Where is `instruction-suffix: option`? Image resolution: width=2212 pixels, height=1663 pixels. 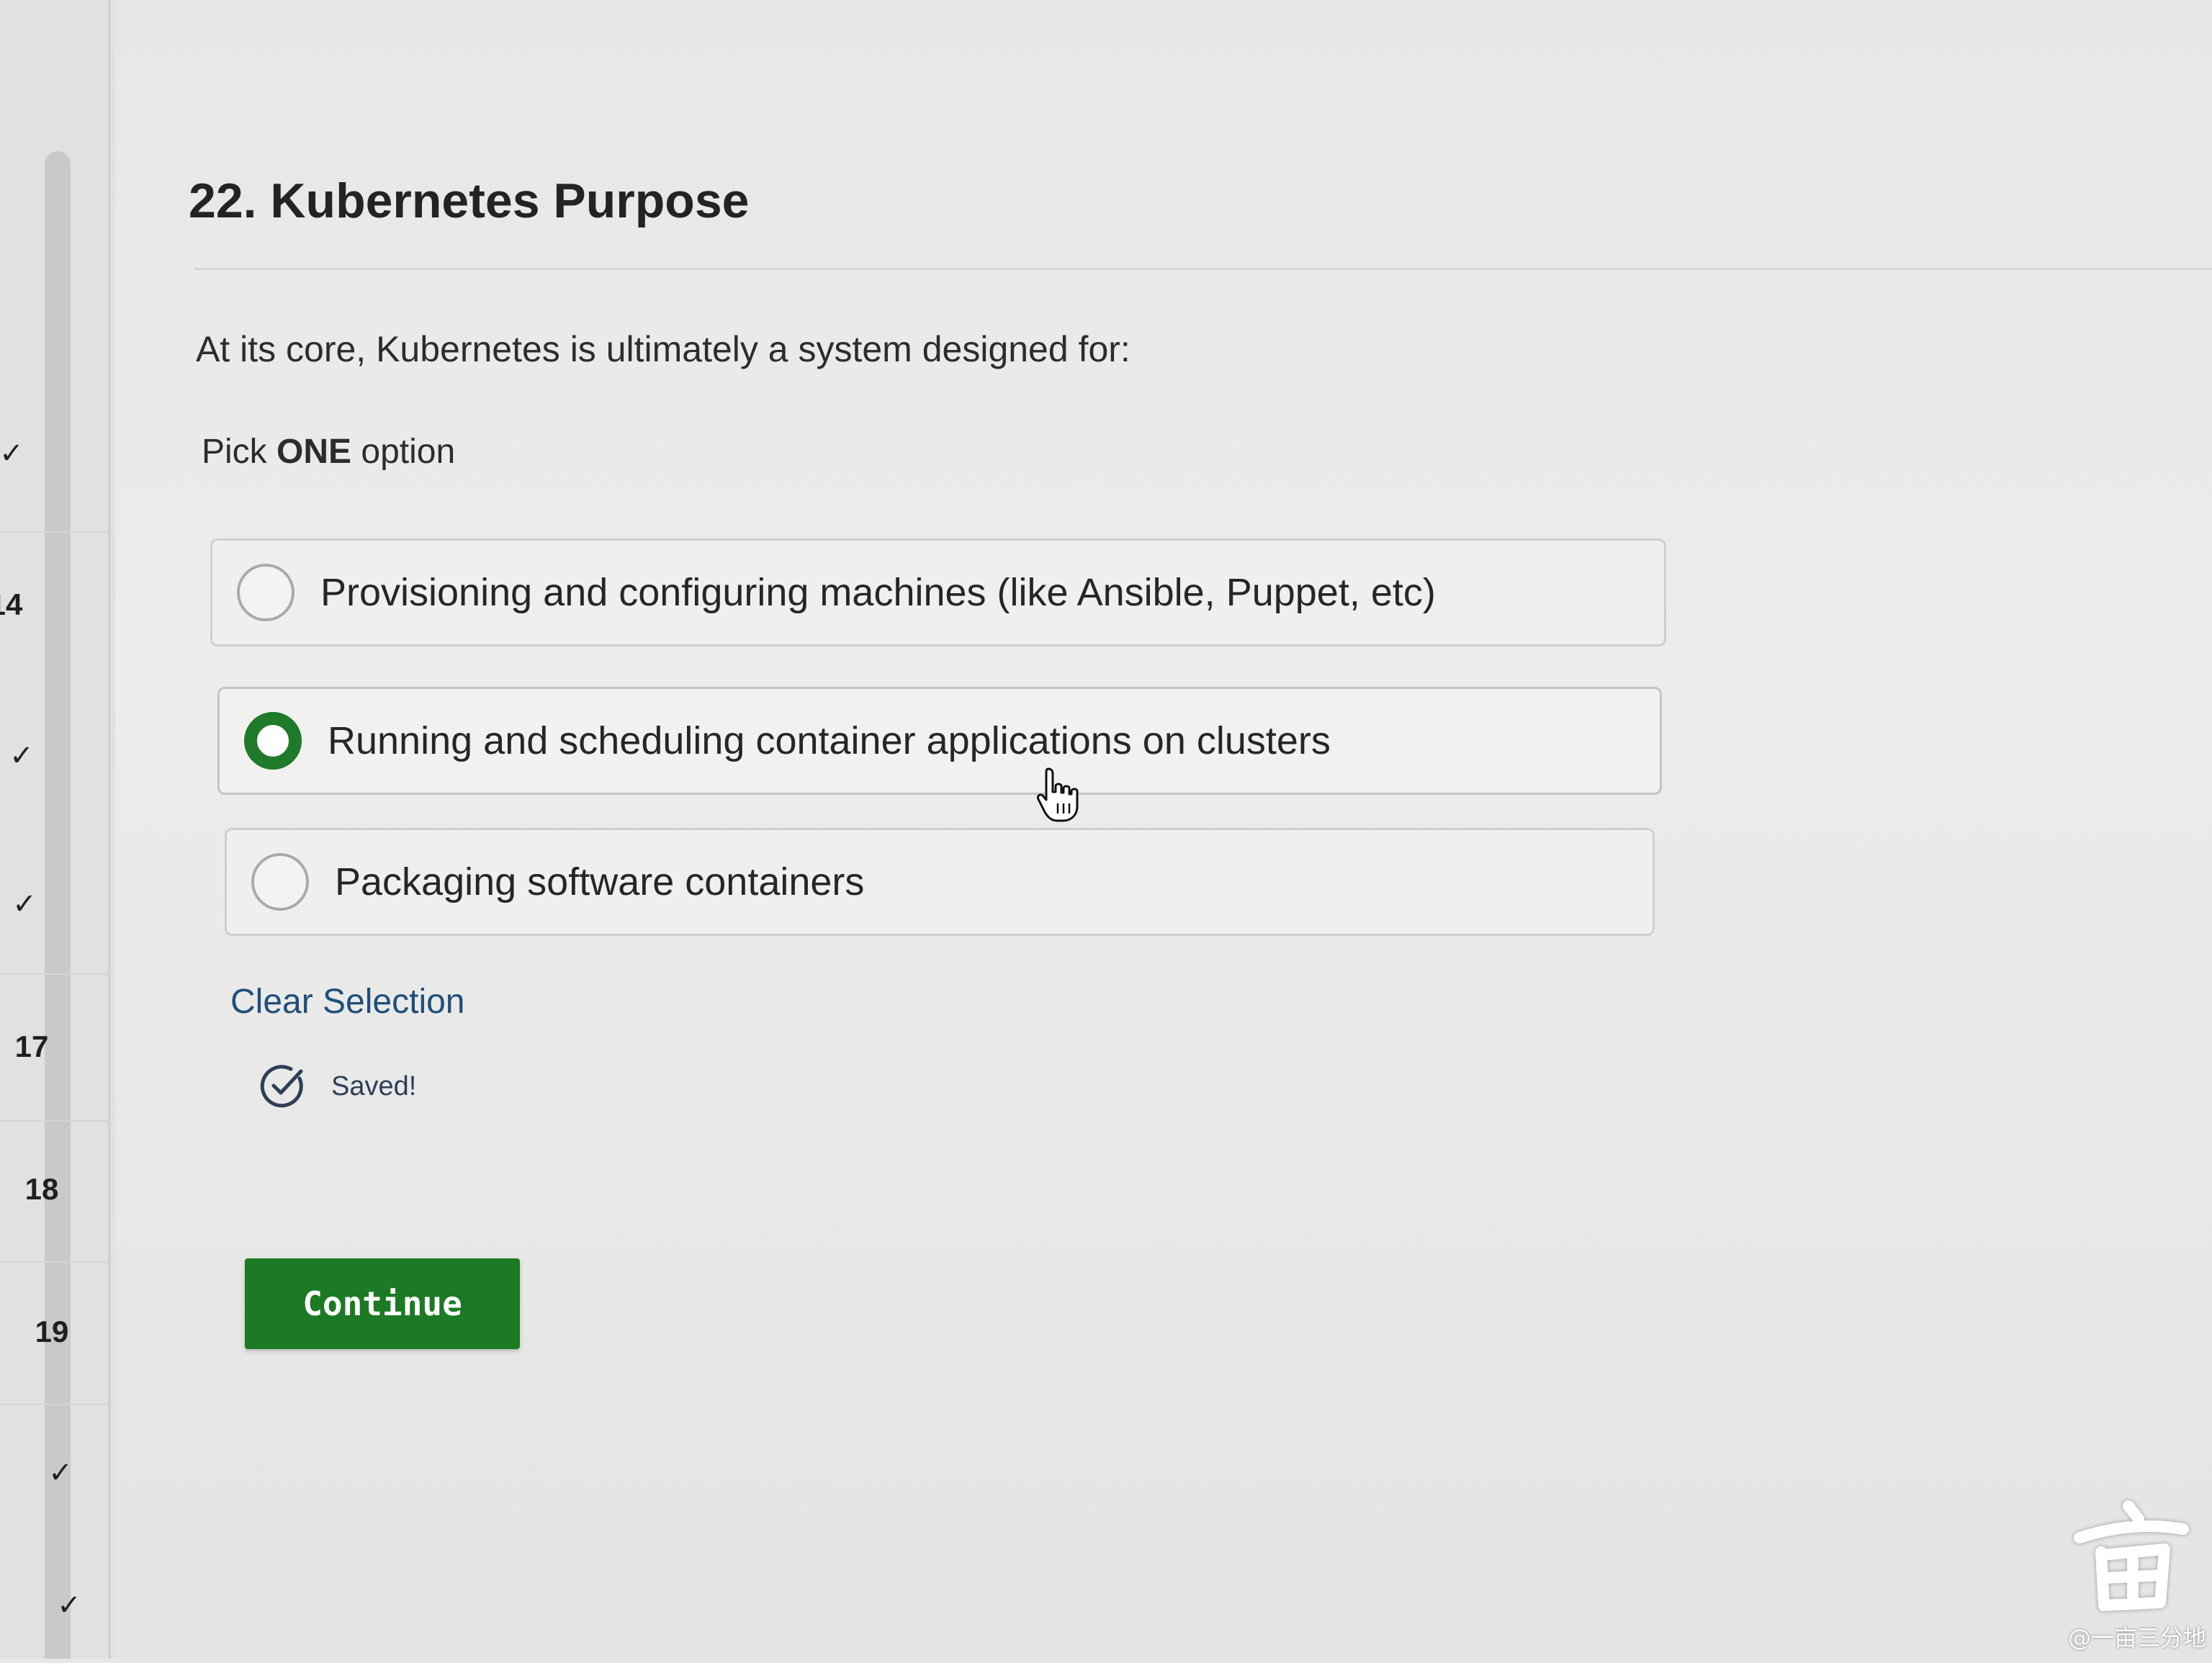 instruction-suffix: option is located at coordinates (408, 452).